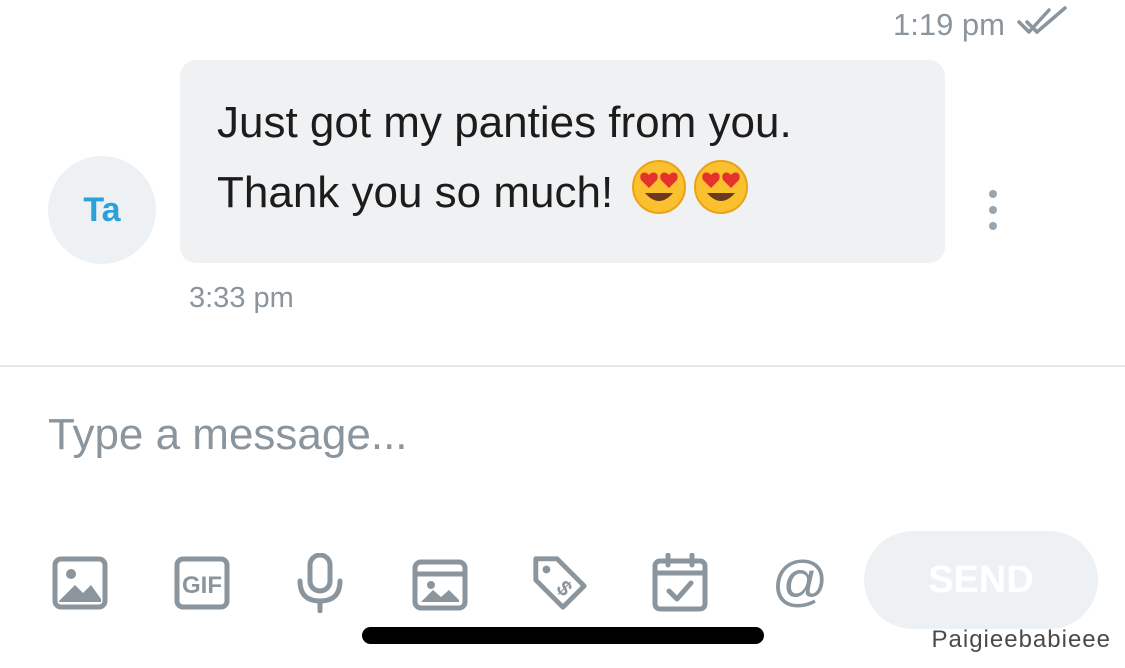  I want to click on avatar: Ta, so click(102, 210).